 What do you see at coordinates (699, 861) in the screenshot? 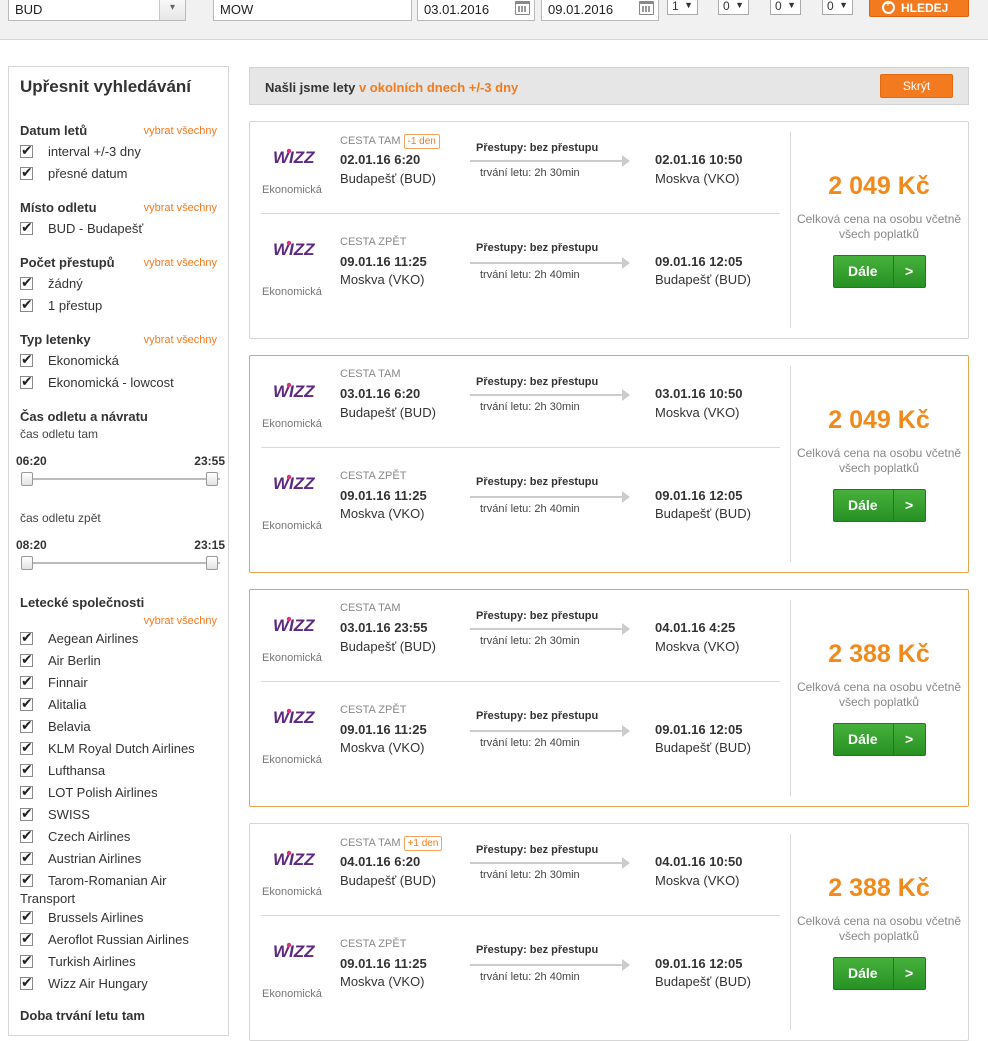
I see `arrival-datetime: 04.01.16 10:50` at bounding box center [699, 861].